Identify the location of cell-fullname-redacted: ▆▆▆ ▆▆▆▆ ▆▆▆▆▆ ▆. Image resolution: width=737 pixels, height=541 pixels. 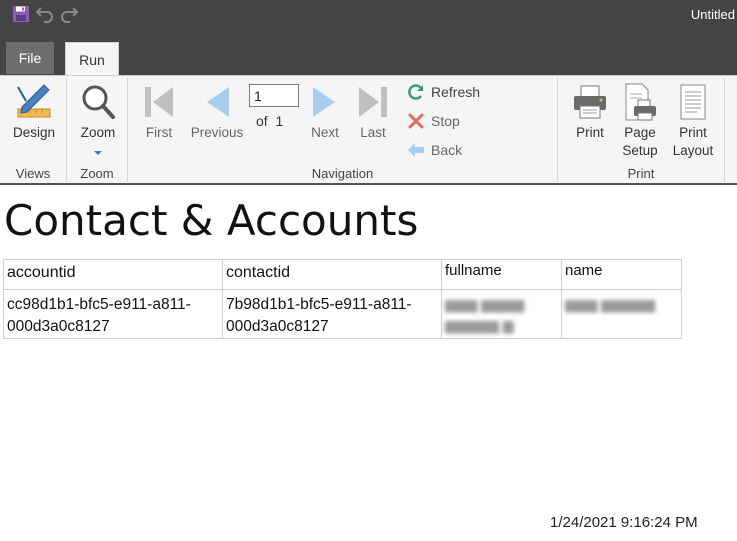
(501, 314).